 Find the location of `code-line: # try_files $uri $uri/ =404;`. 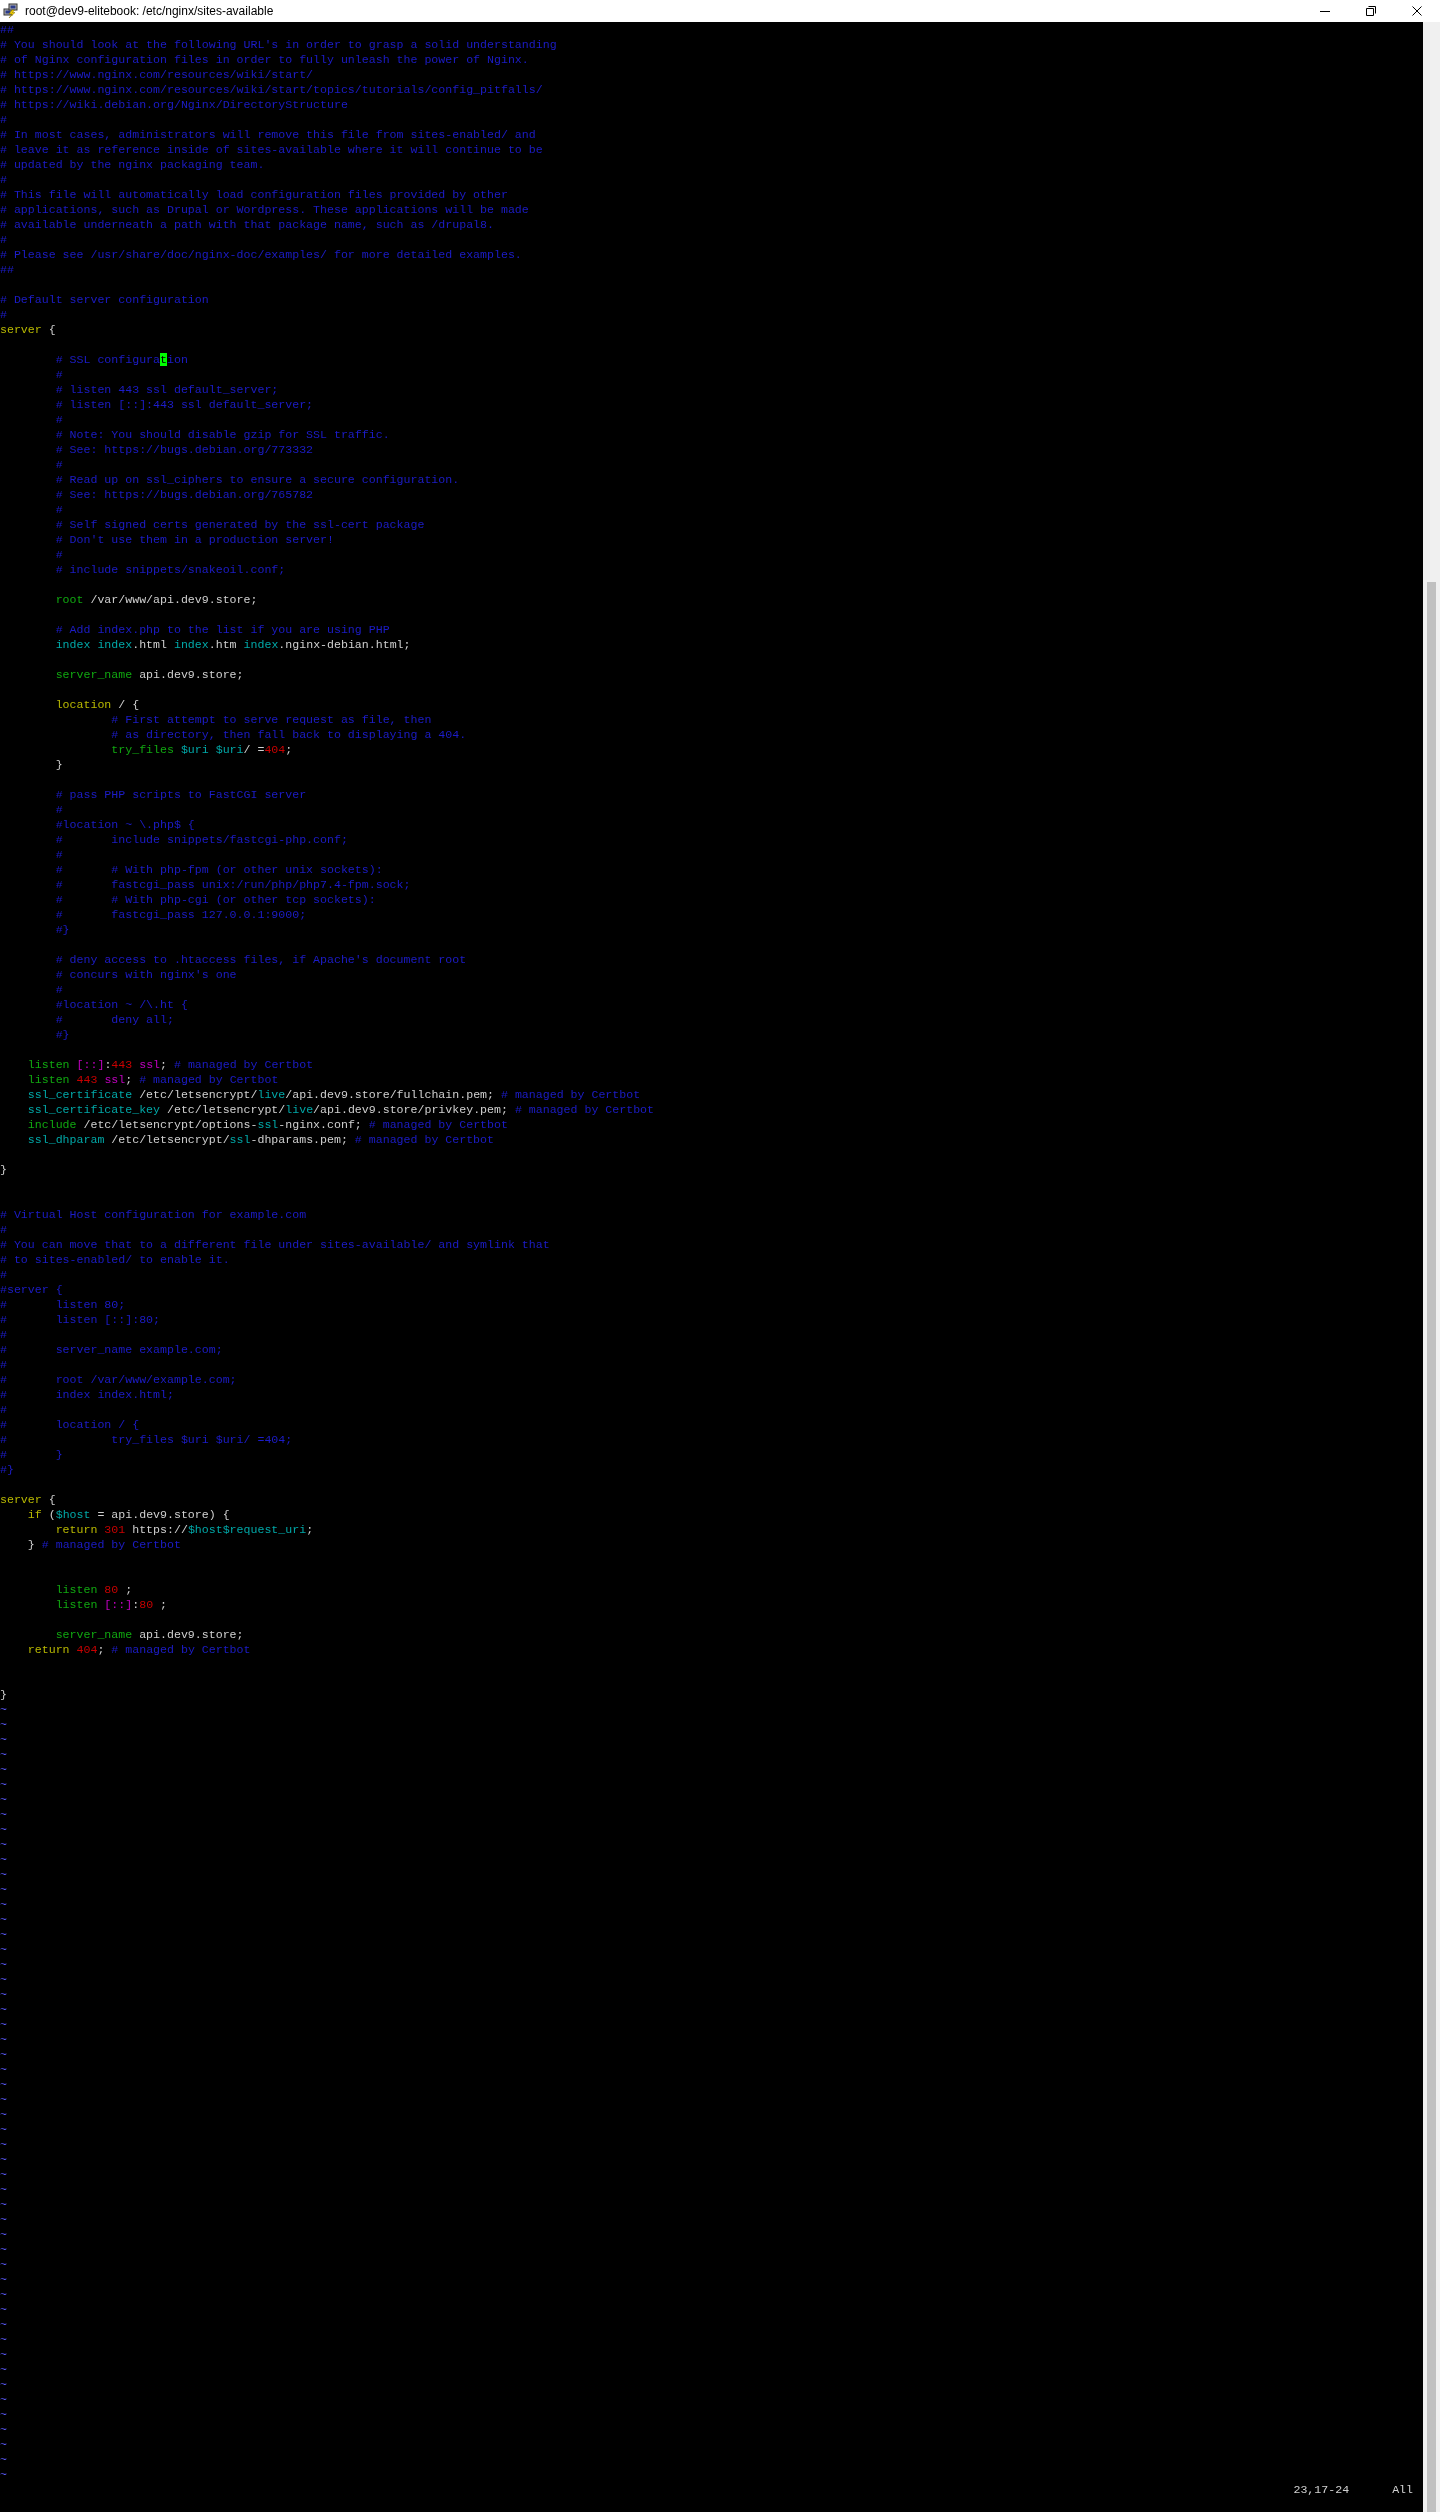

code-line: # try_files $uri $uri/ =404; is located at coordinates (146, 1439).